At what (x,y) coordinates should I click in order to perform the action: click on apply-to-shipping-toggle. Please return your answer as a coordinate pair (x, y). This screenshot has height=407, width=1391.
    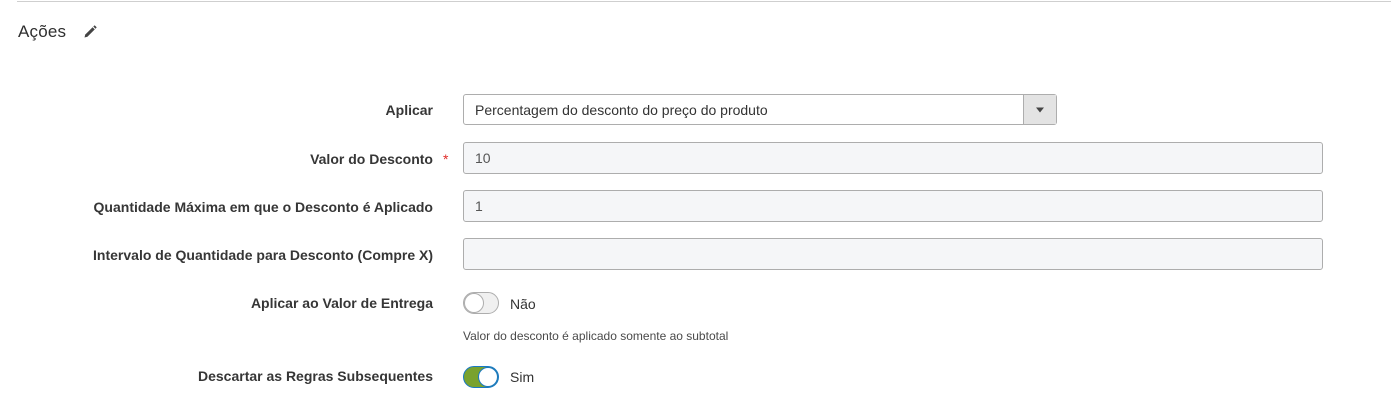
    Looking at the image, I should click on (481, 303).